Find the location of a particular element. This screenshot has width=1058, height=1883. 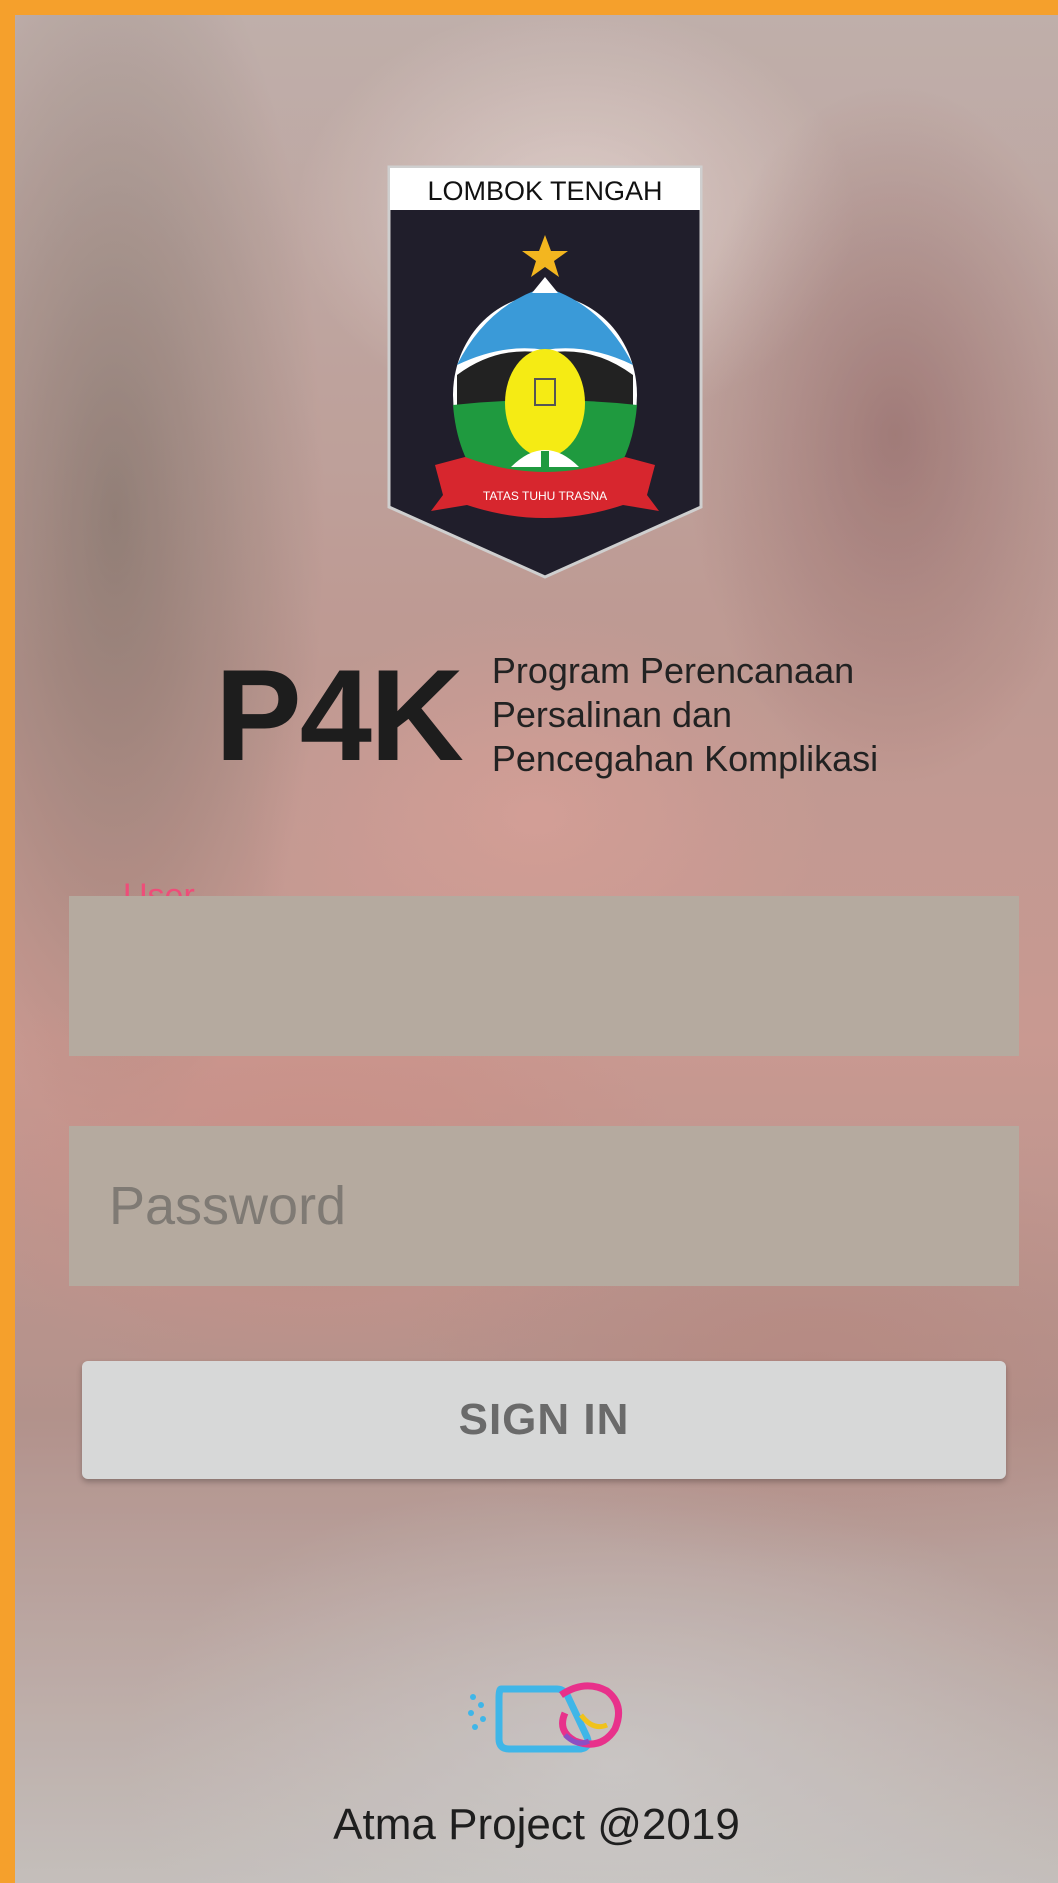

lombok-tengah-emblem-icon: LOMBOK TENGAH TATAS TUHU TRASNA is located at coordinates (545, 372).